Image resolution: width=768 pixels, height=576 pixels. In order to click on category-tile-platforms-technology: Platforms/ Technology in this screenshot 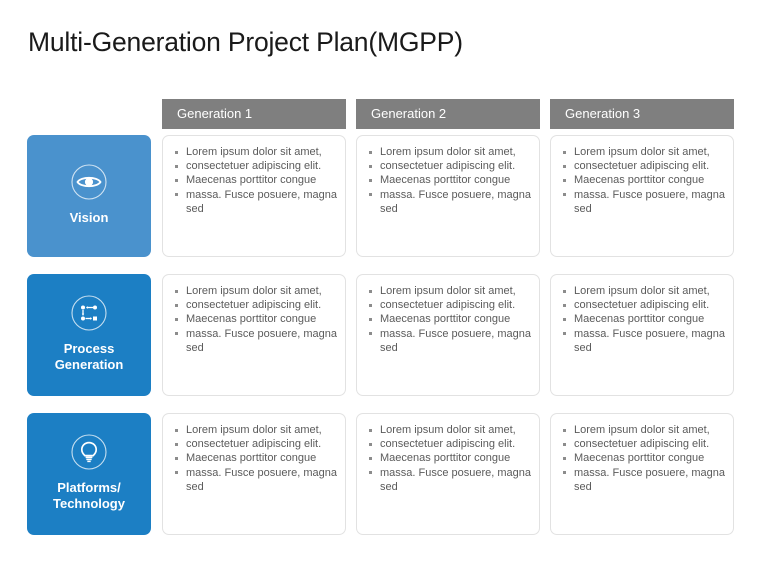, I will do `click(89, 474)`.